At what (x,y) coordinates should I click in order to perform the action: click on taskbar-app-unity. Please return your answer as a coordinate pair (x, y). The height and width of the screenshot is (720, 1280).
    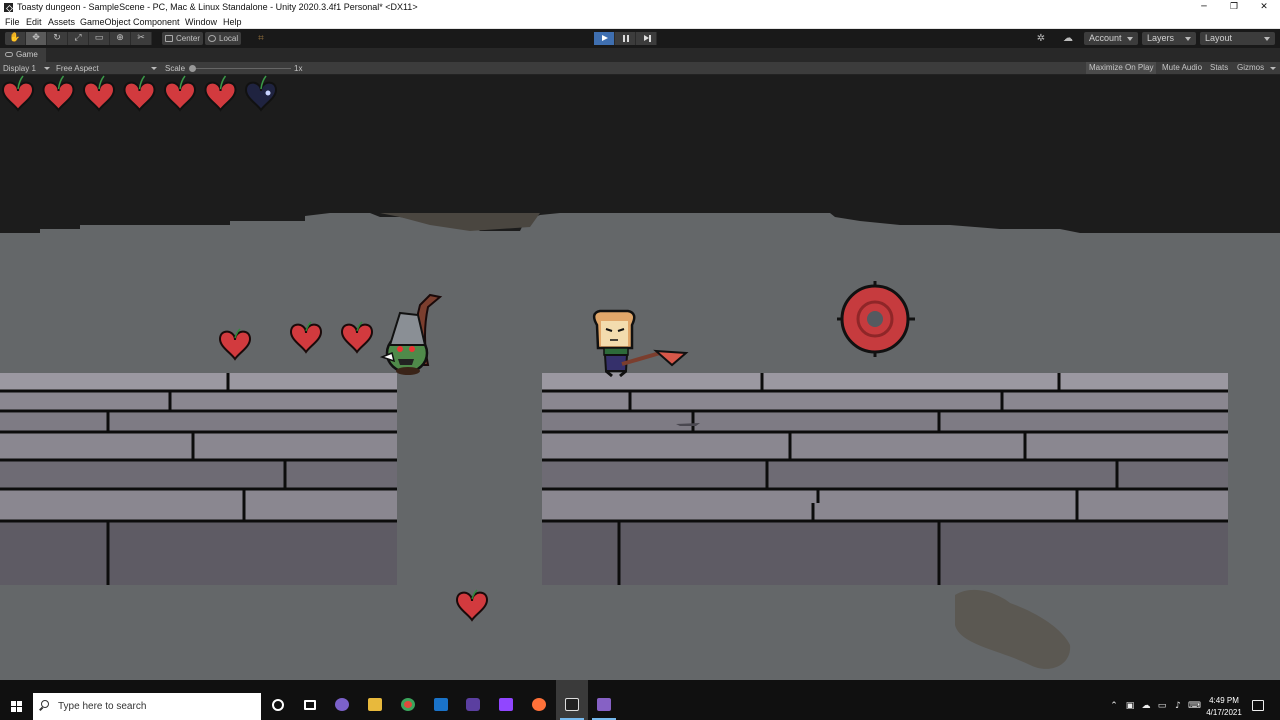
    Looking at the image, I should click on (572, 700).